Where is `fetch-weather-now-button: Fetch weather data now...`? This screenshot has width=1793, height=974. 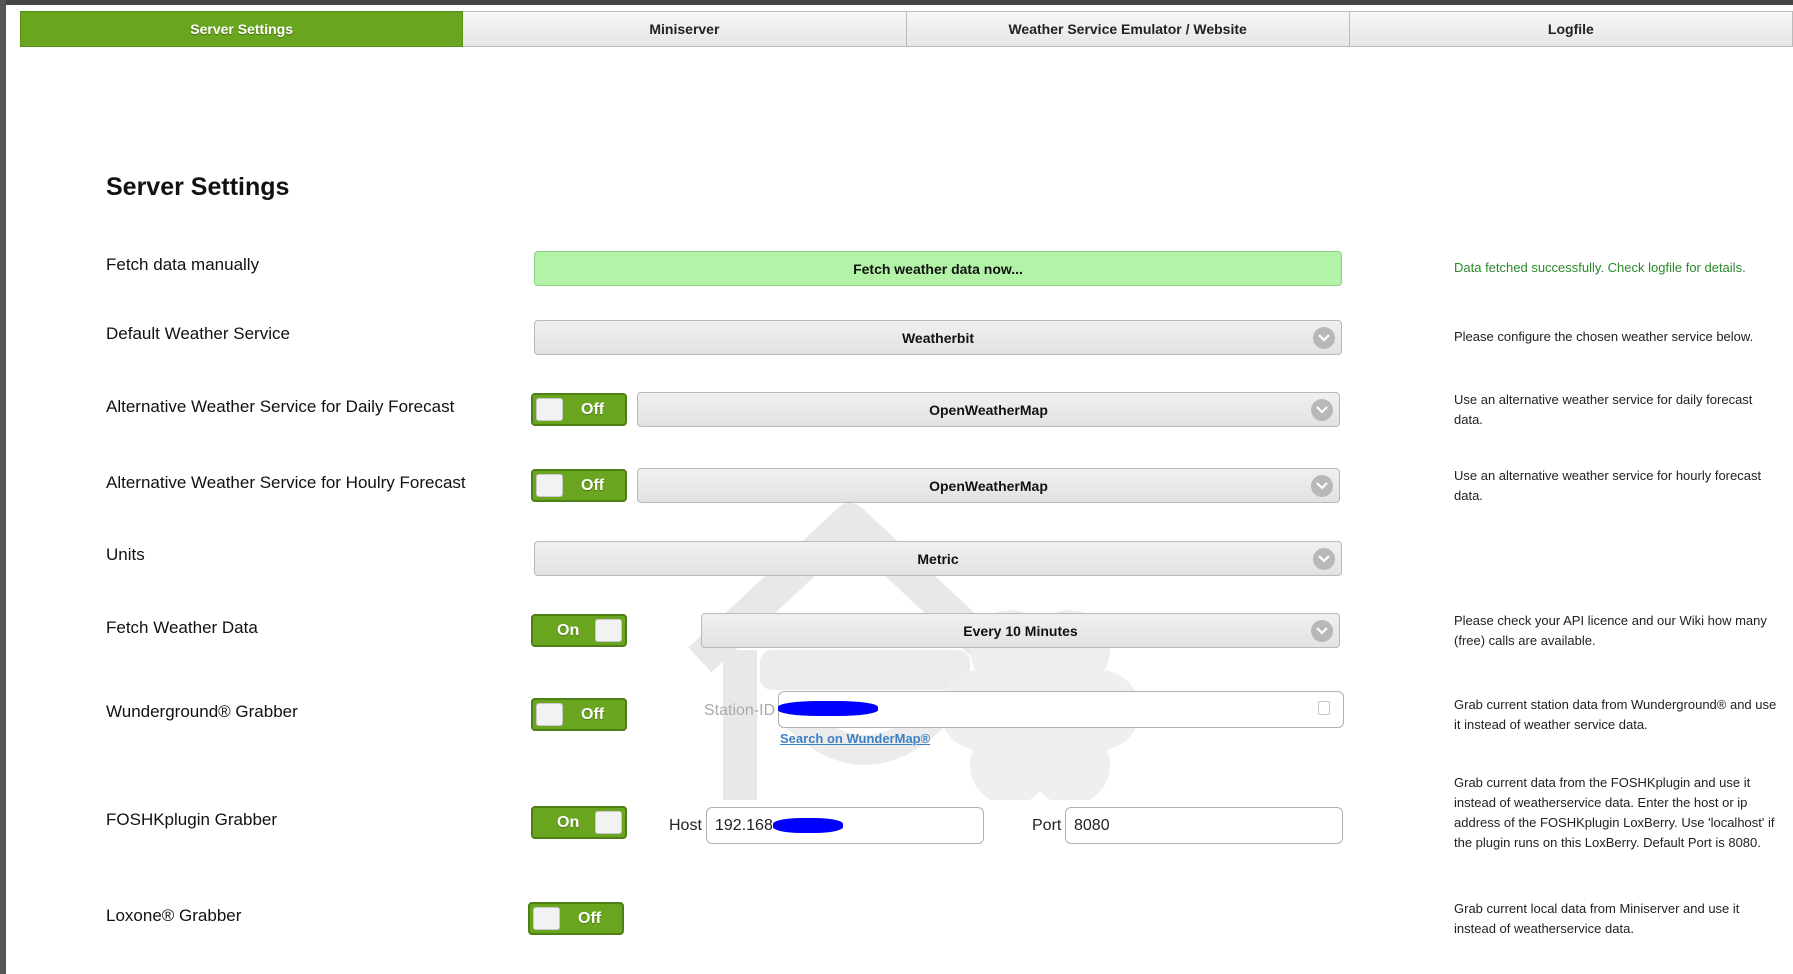 fetch-weather-now-button: Fetch weather data now... is located at coordinates (938, 268).